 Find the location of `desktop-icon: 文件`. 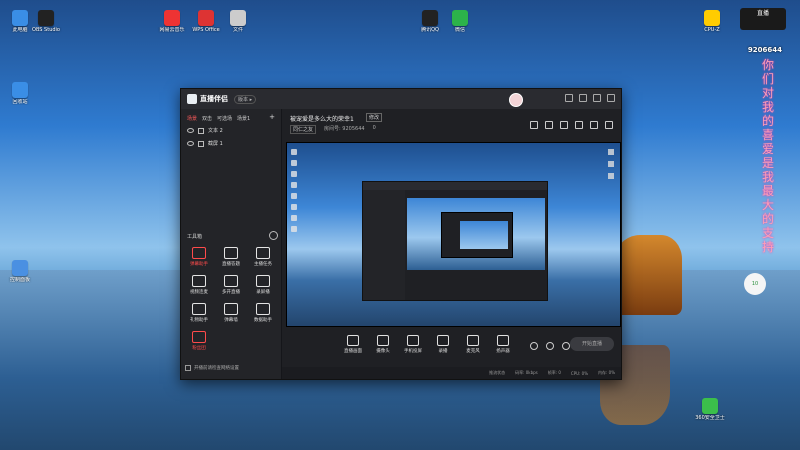

desktop-icon: 文件 is located at coordinates (238, 21).